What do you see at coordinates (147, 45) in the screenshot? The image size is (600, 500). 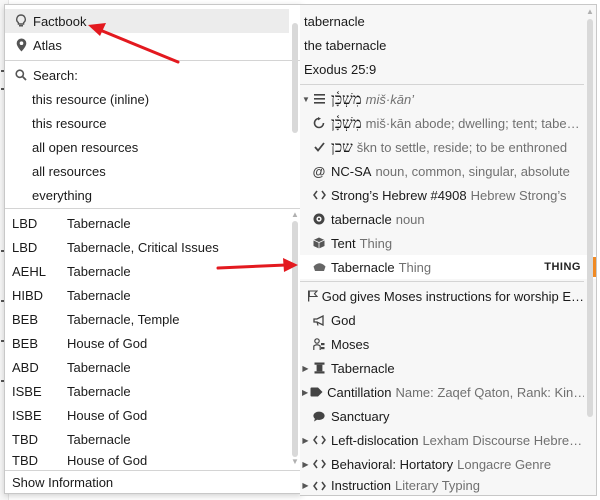 I see `menu-item-atlas: Atlas` at bounding box center [147, 45].